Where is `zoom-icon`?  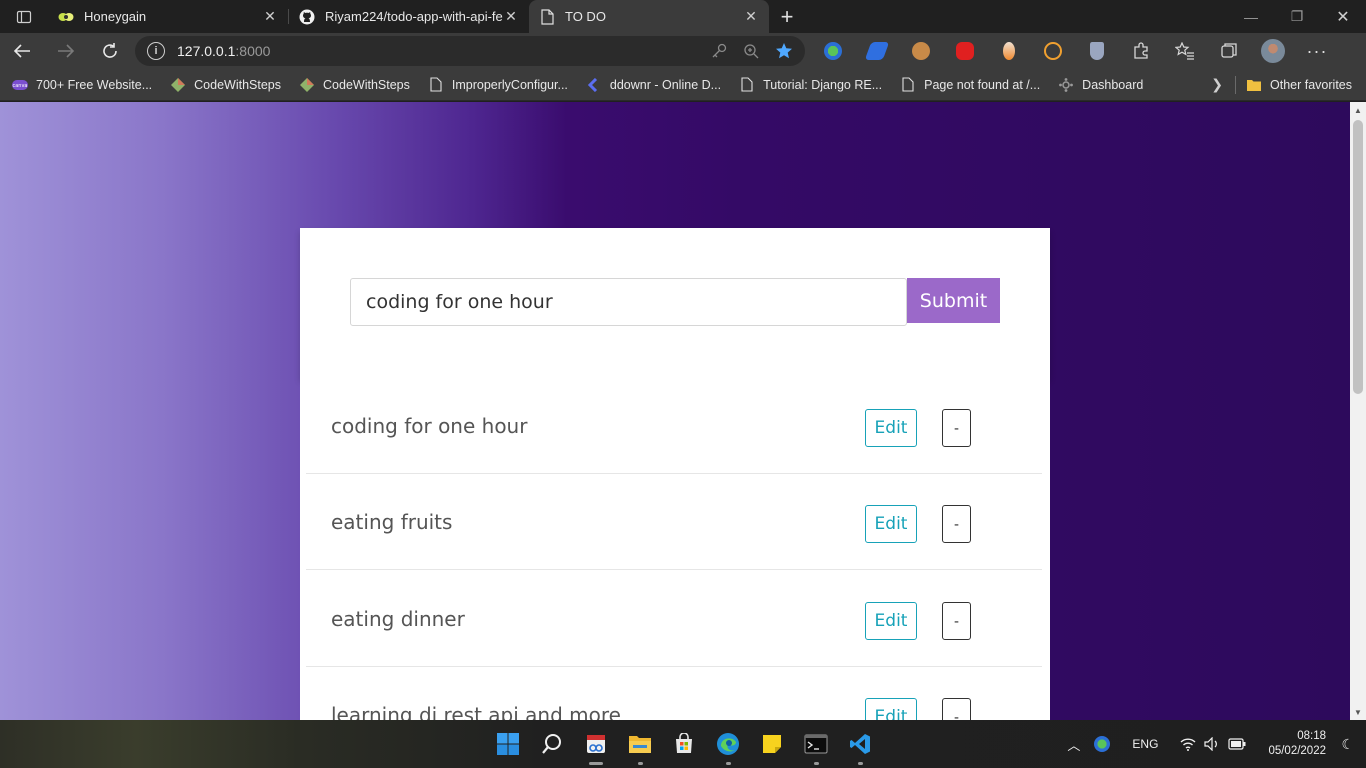 zoom-icon is located at coordinates (751, 51).